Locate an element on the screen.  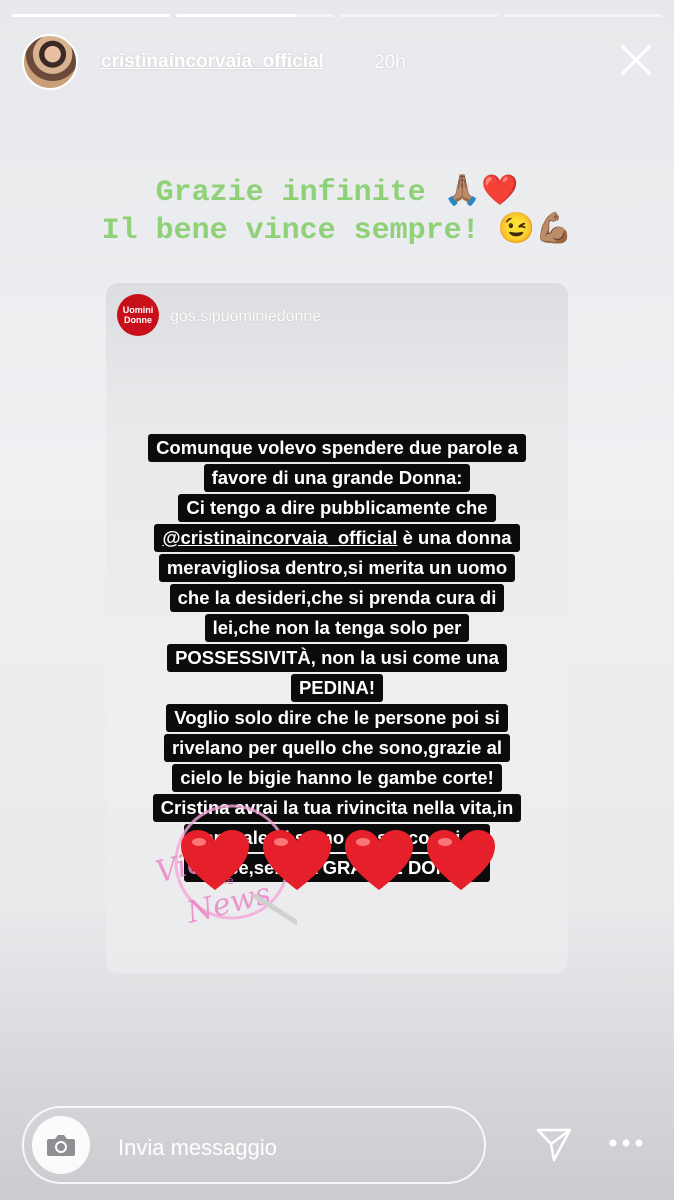
send-button is located at coordinates (554, 1144).